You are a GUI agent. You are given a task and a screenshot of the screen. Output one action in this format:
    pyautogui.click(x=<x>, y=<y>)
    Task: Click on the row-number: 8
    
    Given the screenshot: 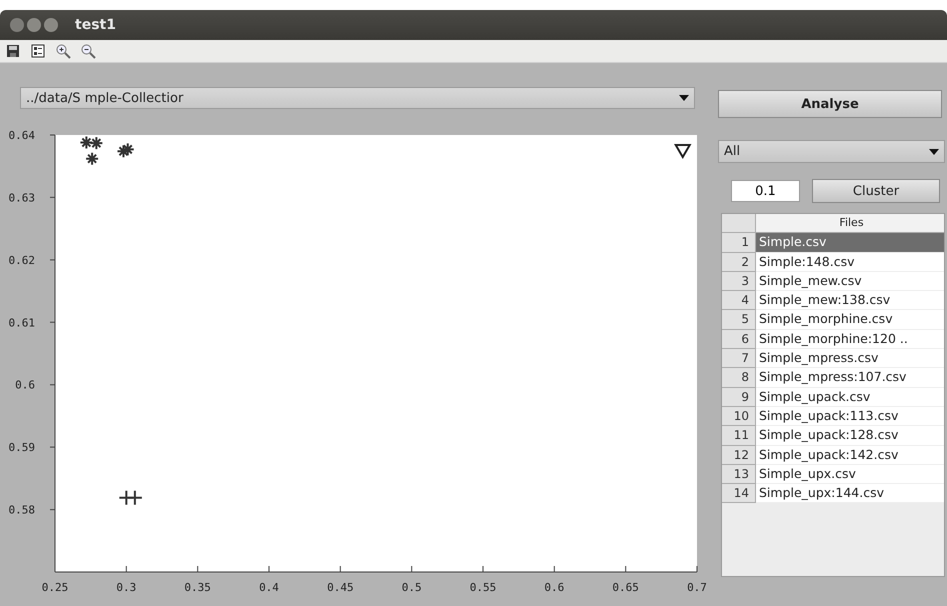 What is the action you would take?
    pyautogui.click(x=739, y=378)
    